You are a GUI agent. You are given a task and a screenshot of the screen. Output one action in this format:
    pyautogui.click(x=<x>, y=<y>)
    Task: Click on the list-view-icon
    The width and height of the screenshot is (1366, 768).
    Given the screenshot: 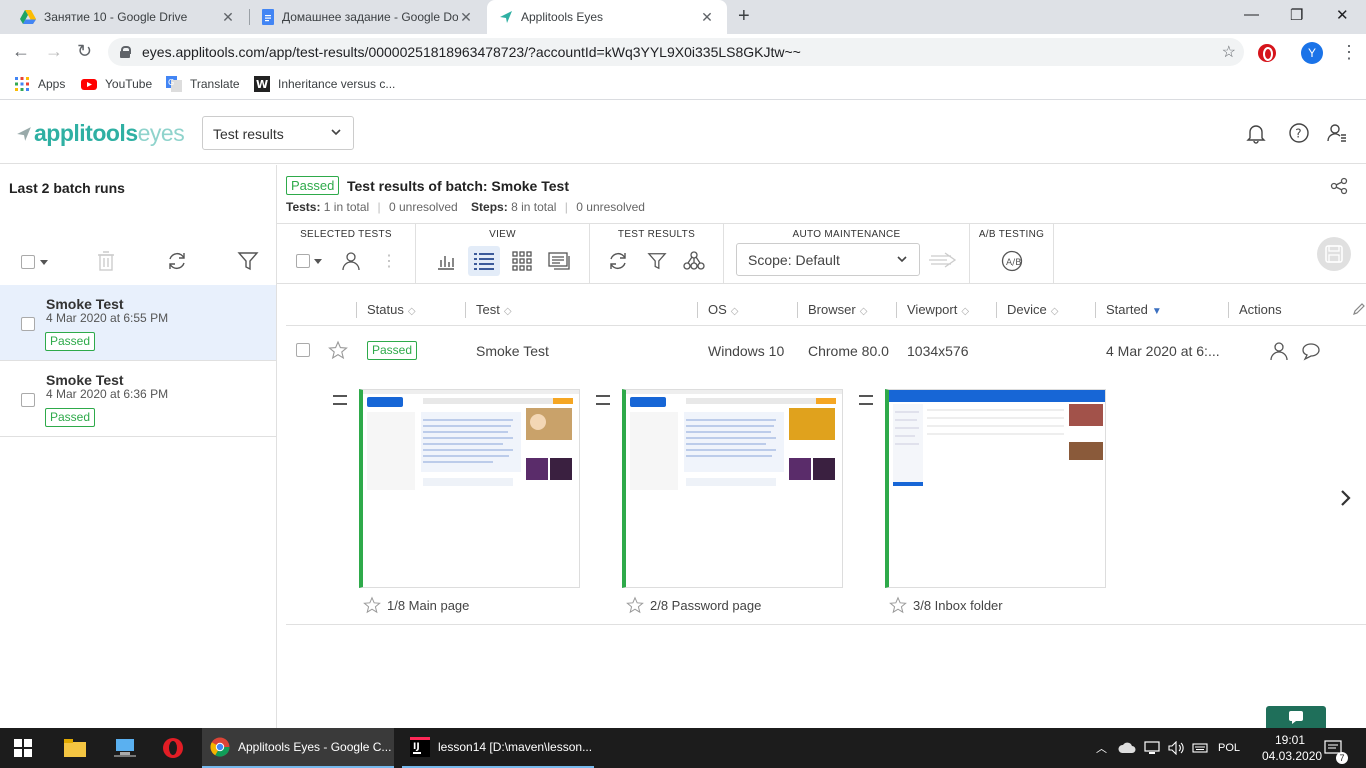 What is the action you would take?
    pyautogui.click(x=484, y=261)
    